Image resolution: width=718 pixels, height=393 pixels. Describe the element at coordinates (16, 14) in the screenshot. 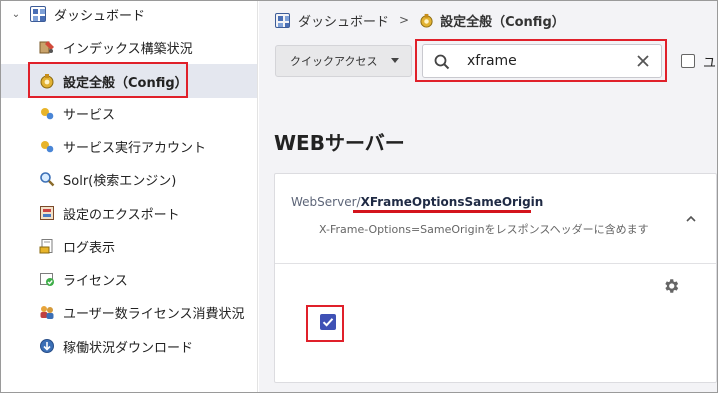

I see `chevron-down-icon: ⌄` at that location.